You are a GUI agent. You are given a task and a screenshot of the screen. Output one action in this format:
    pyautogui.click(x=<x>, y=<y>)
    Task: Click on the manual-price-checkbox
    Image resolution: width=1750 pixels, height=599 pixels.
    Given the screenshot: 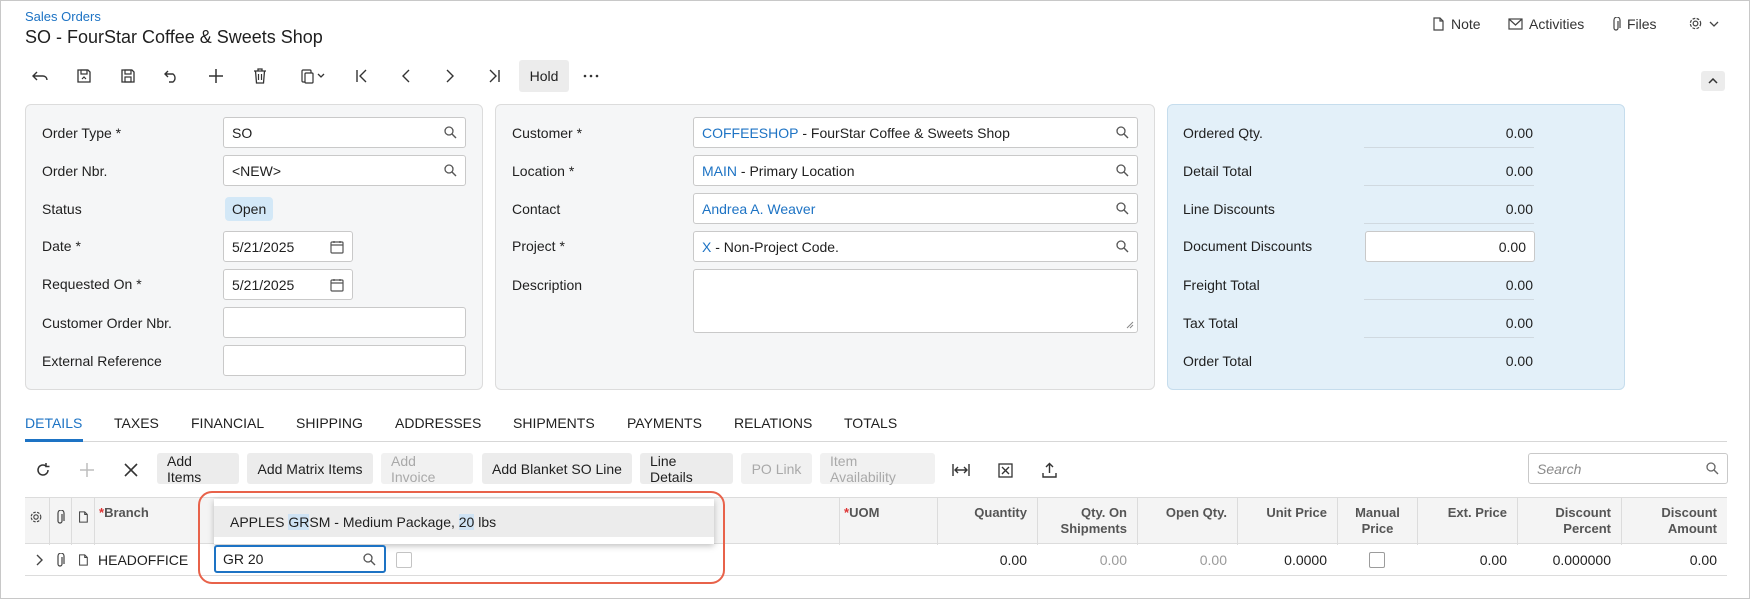 What is the action you would take?
    pyautogui.click(x=1377, y=560)
    